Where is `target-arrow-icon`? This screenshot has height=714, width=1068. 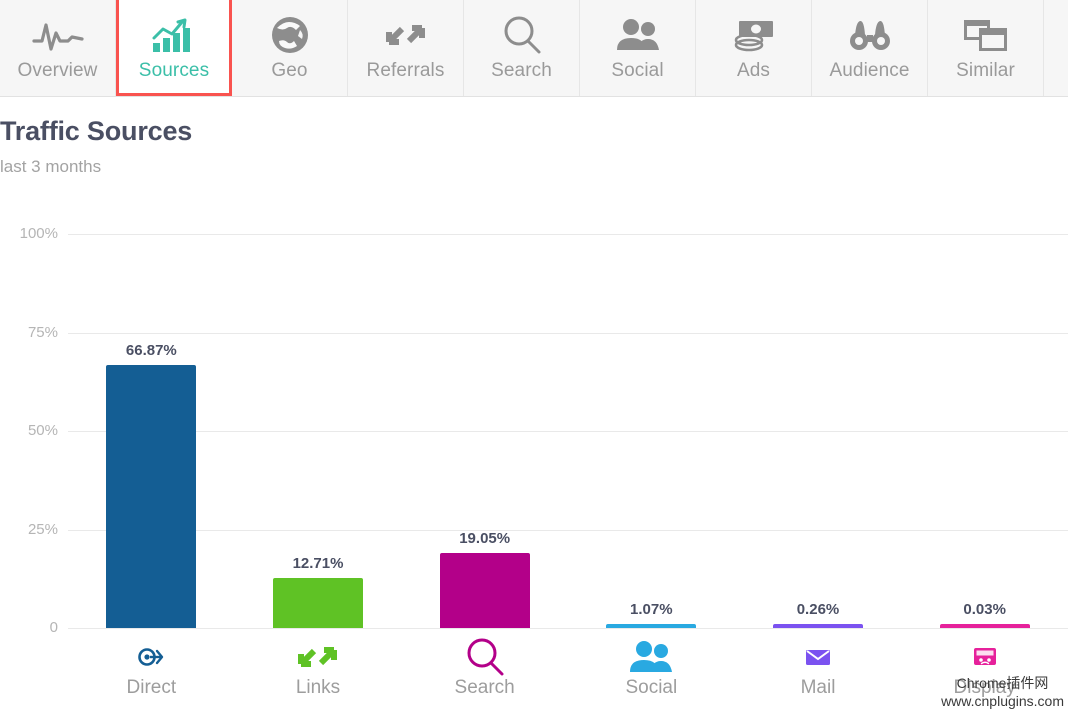
target-arrow-icon is located at coordinates (151, 657).